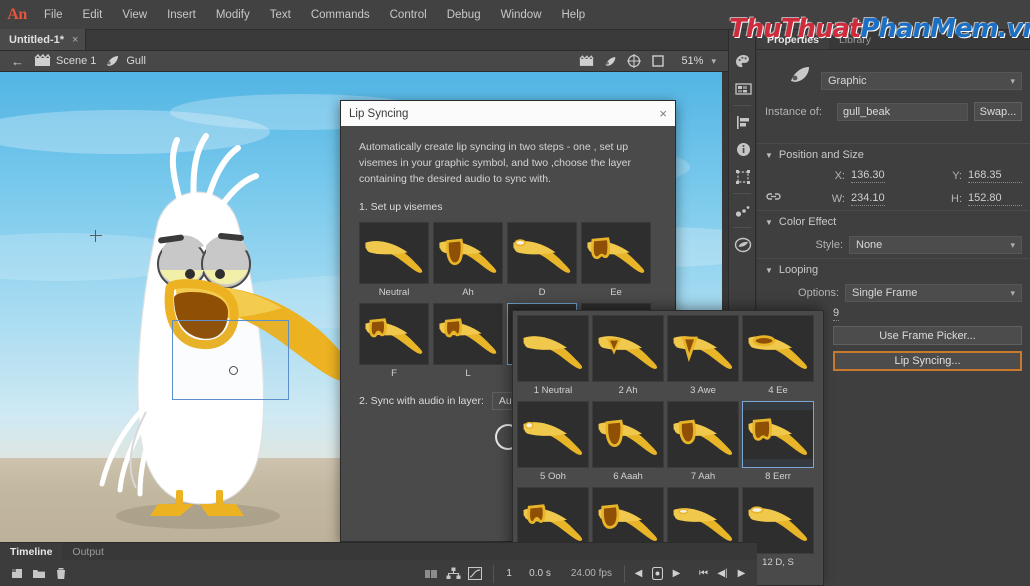 This screenshot has width=1030, height=586. I want to click on edit-symbol-icon, so click(610, 61).